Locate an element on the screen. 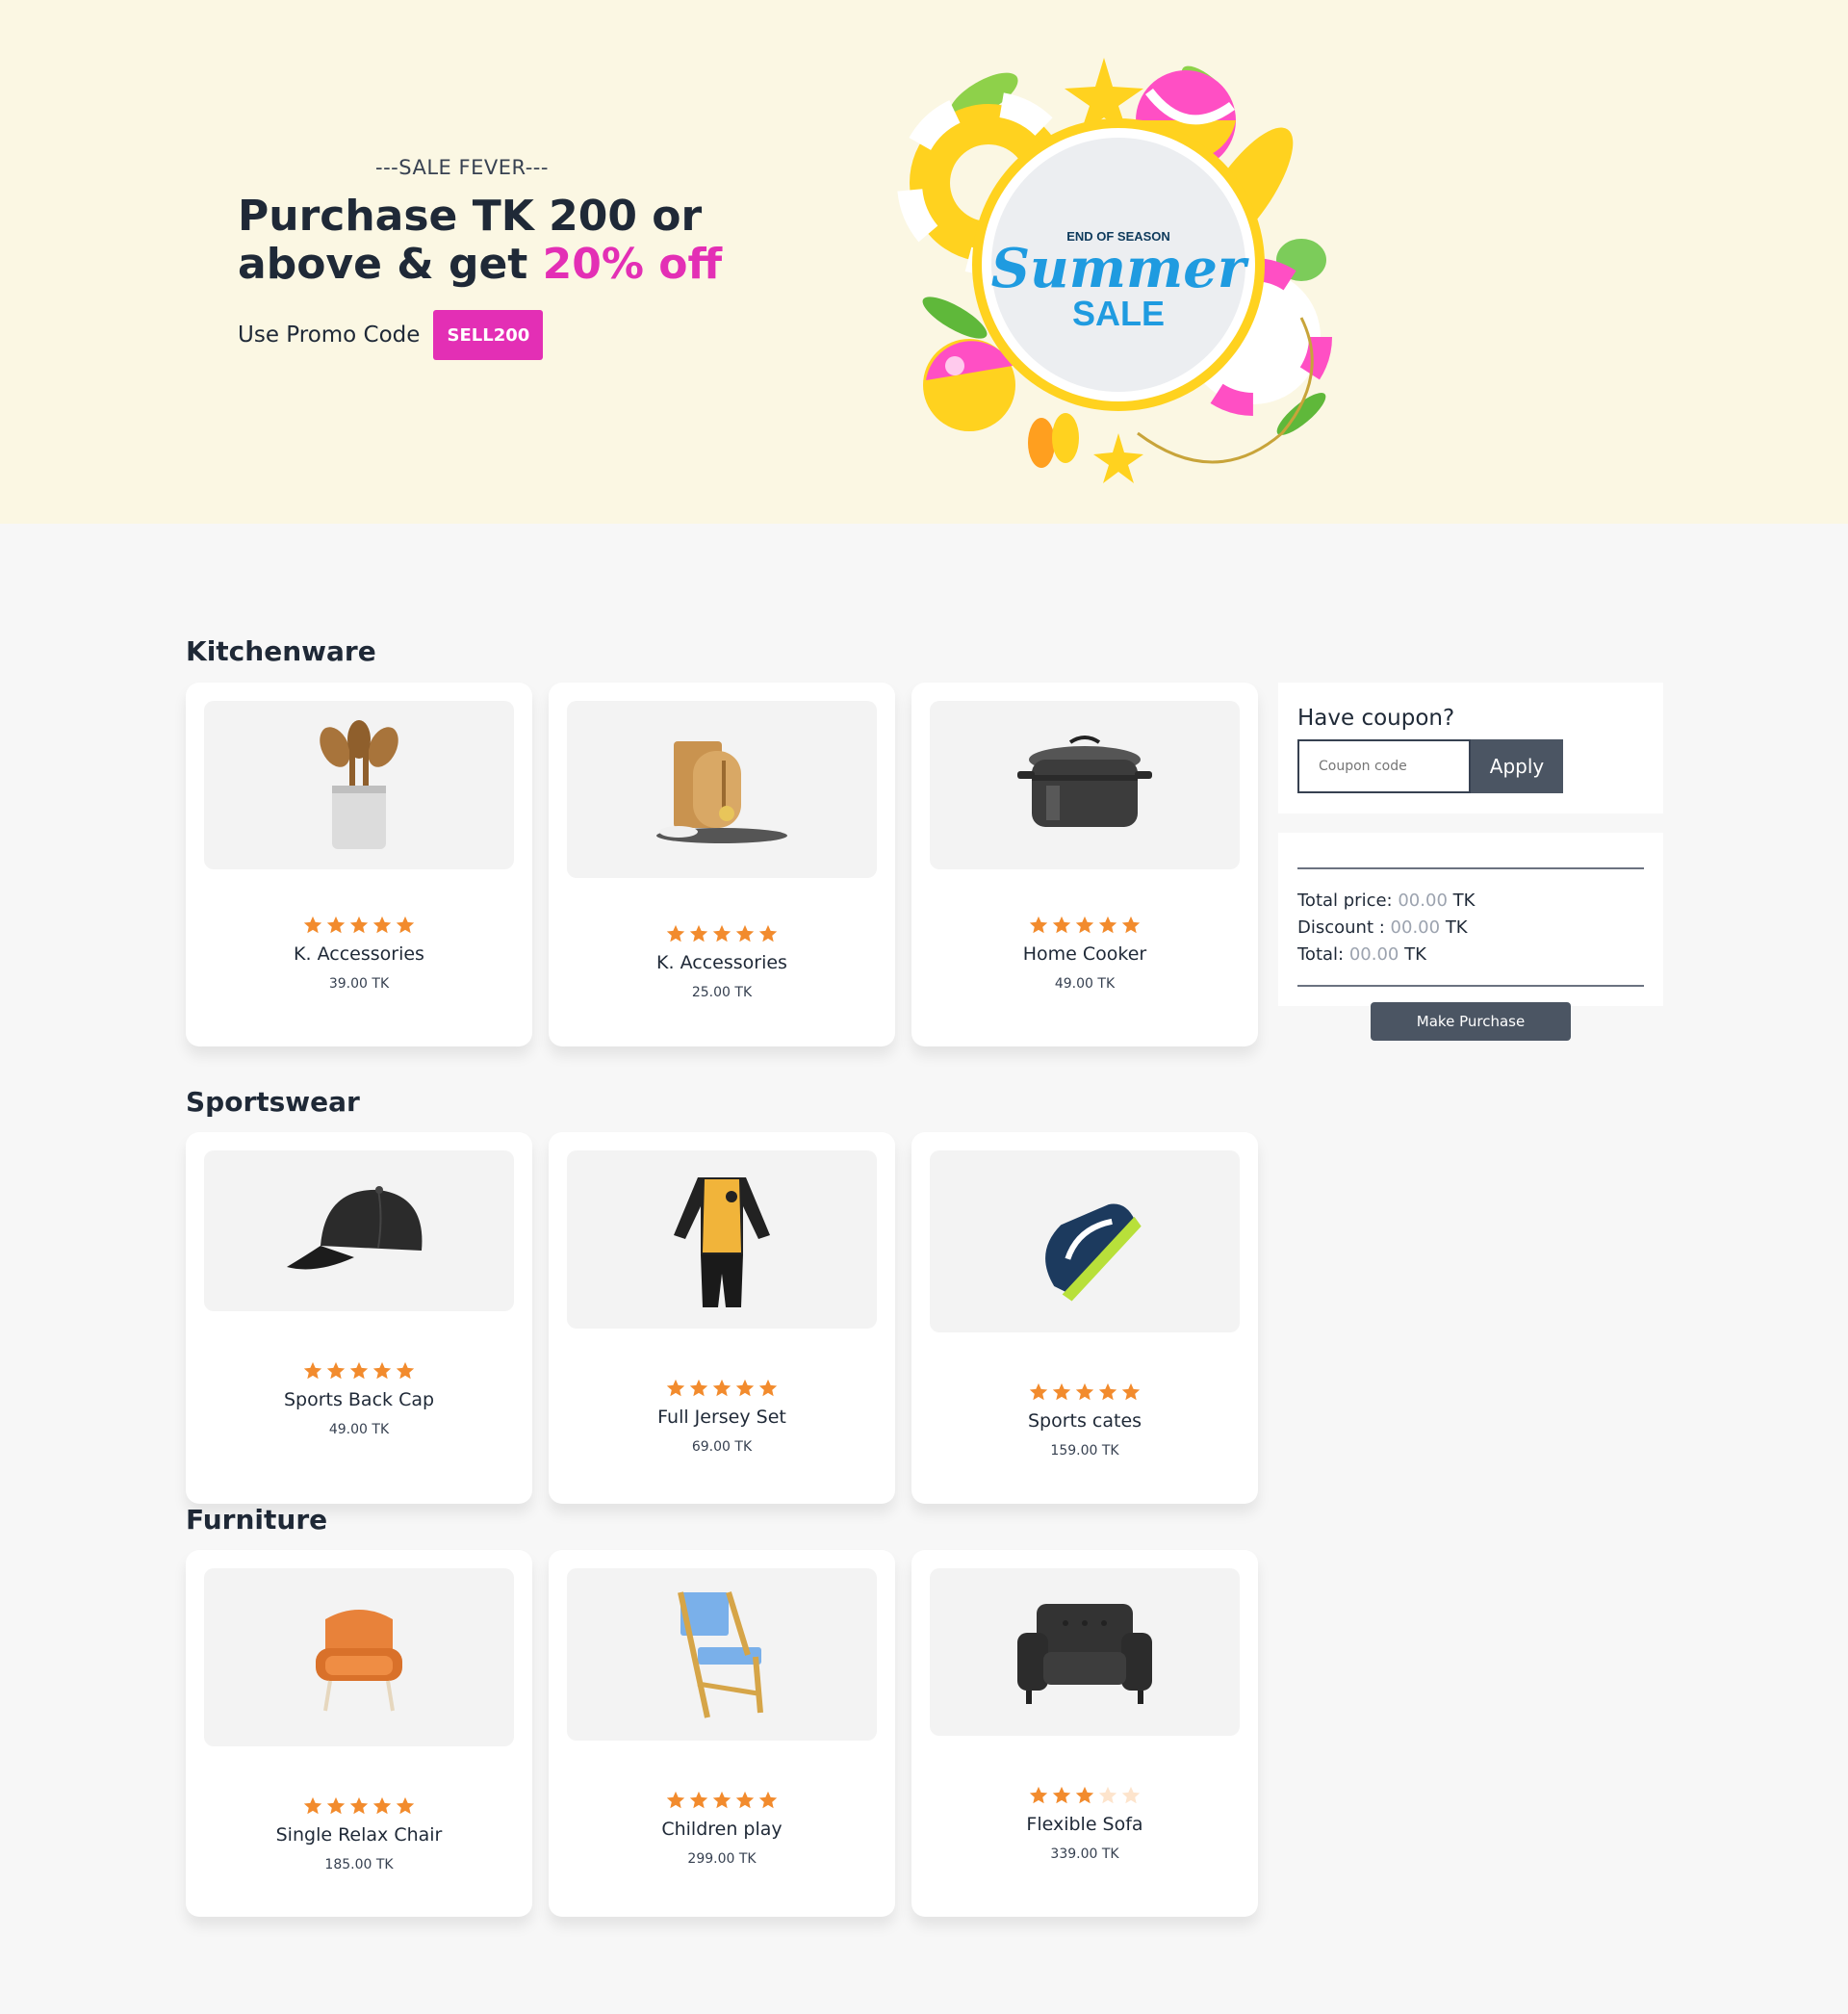  product-name: Home Cooker is located at coordinates (1084, 954).